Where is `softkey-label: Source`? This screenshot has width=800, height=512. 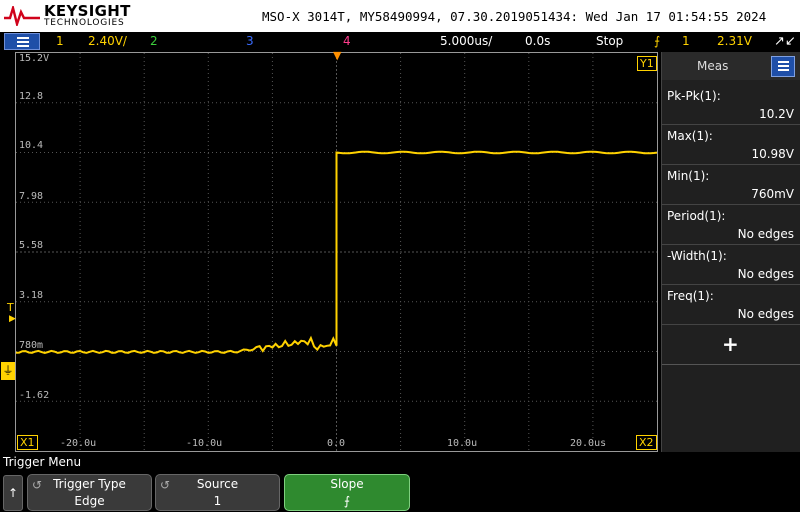 softkey-label: Source is located at coordinates (217, 484).